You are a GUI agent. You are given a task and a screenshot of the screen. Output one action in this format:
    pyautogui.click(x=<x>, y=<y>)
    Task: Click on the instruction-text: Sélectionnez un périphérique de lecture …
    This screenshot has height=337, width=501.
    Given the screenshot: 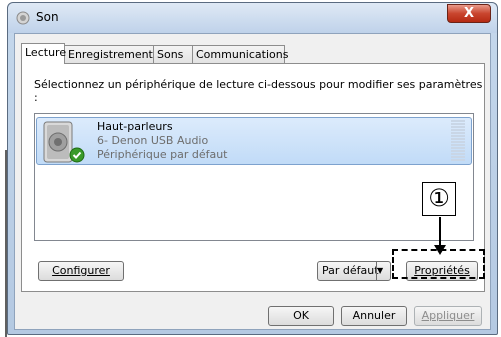 What is the action you would take?
    pyautogui.click(x=258, y=91)
    